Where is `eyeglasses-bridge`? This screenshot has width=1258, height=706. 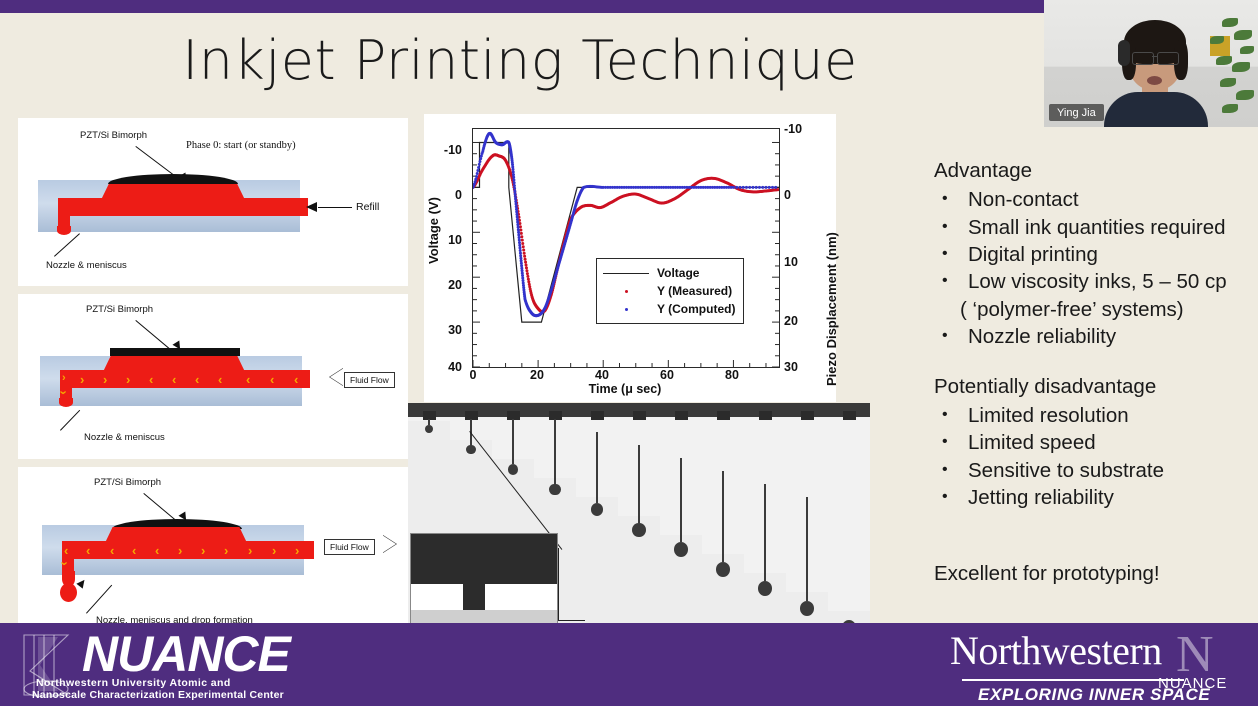
eyeglasses-bridge is located at coordinates (1155, 57).